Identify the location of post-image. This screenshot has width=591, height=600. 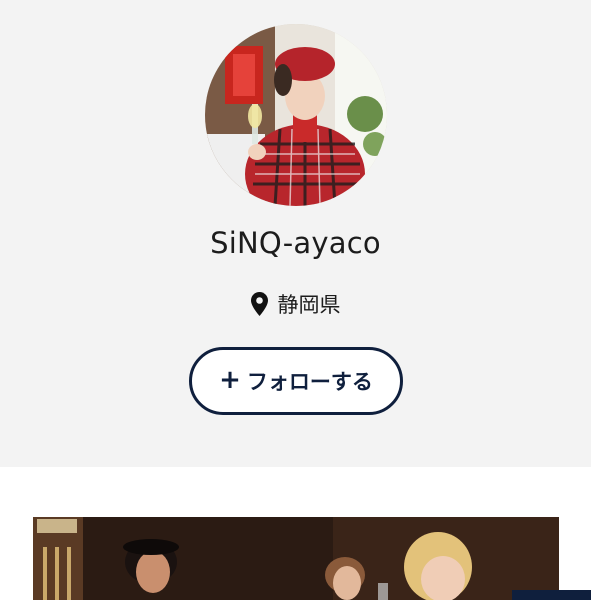
(296, 558).